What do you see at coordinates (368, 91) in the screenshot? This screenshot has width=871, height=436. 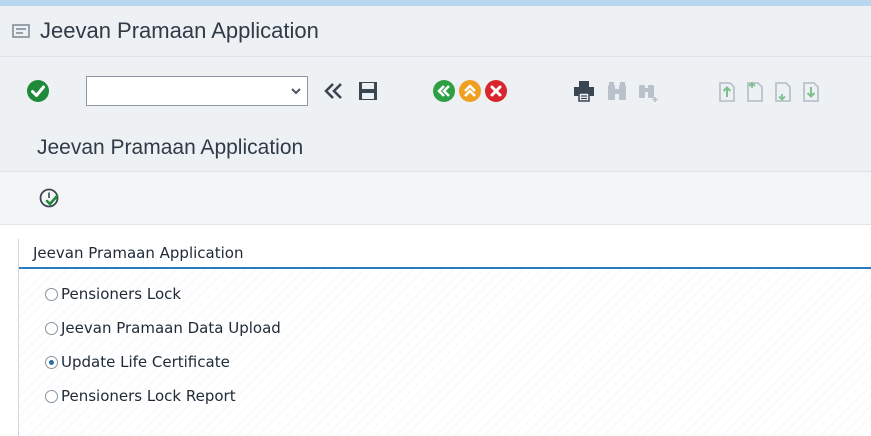 I see `save-icon` at bounding box center [368, 91].